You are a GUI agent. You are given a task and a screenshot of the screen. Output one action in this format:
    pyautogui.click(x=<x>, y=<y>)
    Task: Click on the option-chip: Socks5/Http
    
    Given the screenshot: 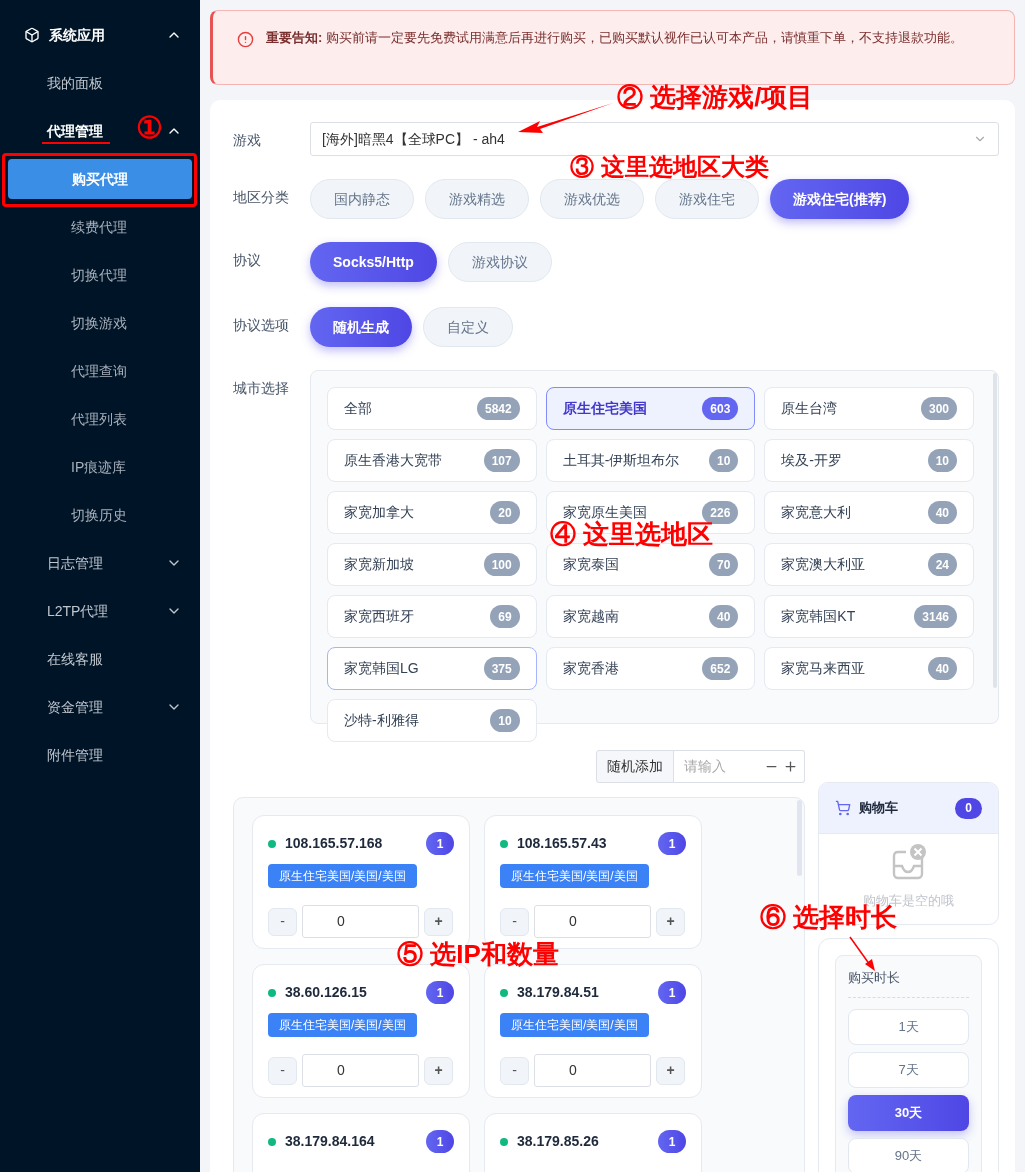 What is the action you would take?
    pyautogui.click(x=373, y=262)
    